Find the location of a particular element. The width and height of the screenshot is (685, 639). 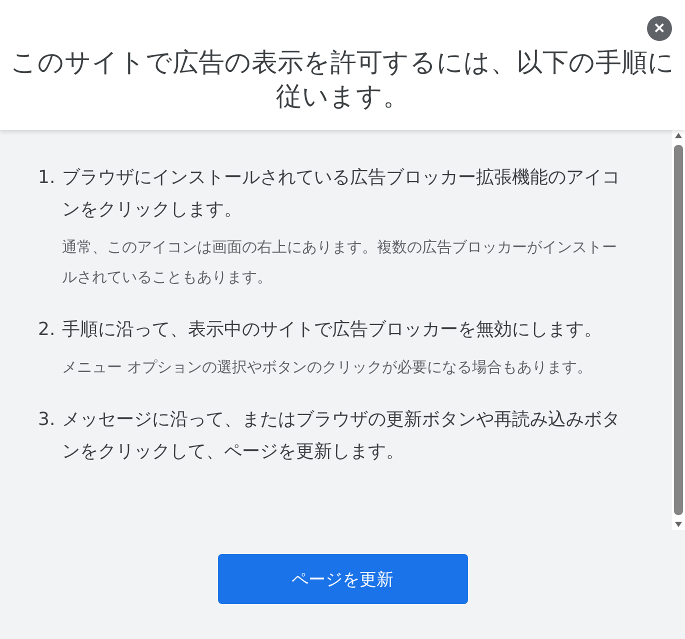

step-text: メッセージに沿って、またはブラウザの更新ボタンや再読み込みボタンをクリックして、ページを更新します。 is located at coordinates (341, 436).